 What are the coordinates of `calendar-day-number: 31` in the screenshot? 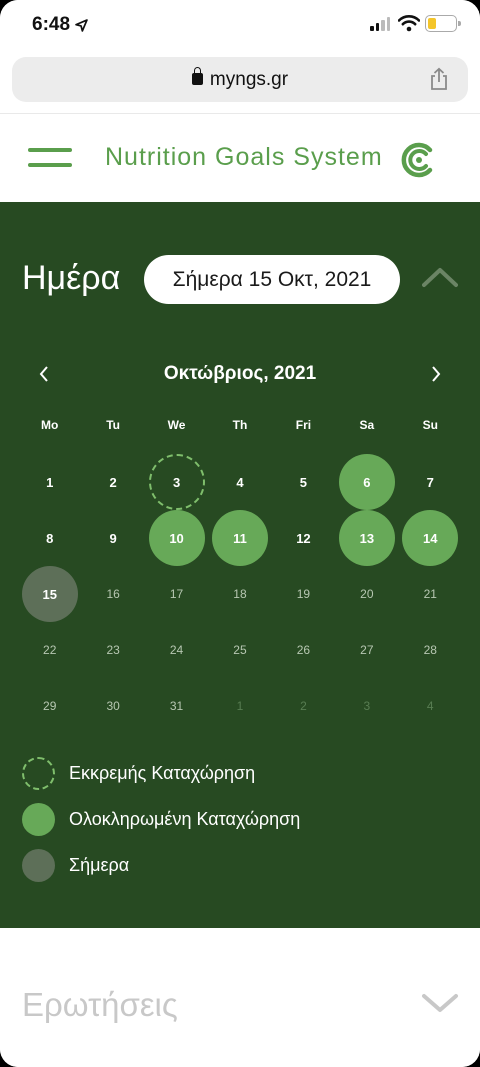 It's located at (176, 706).